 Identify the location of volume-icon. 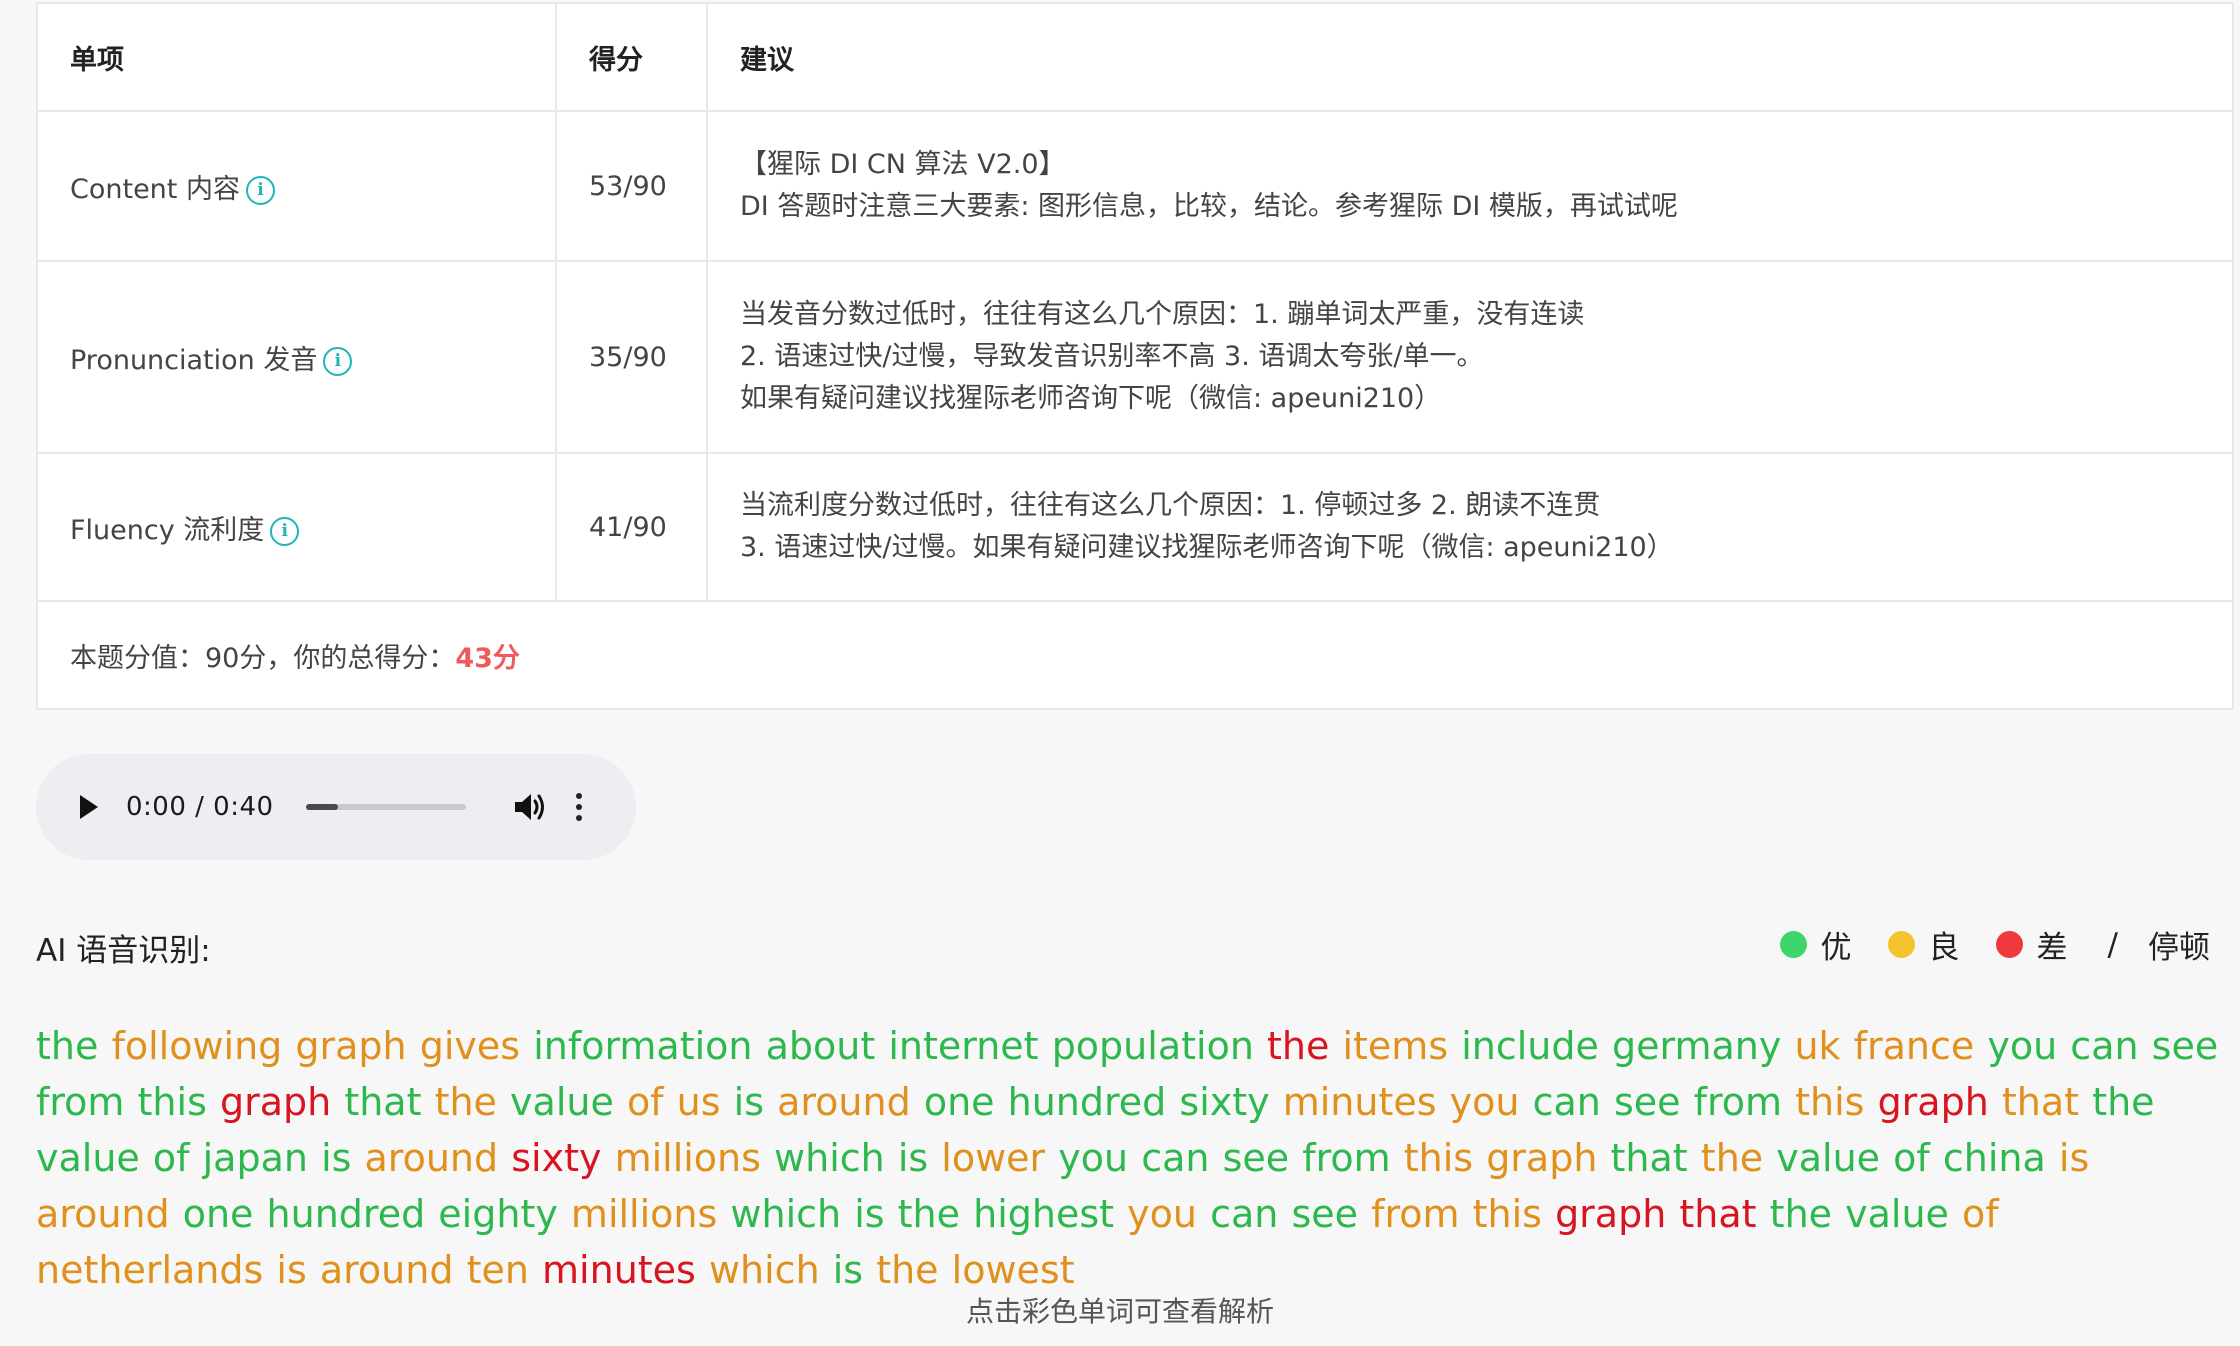
(530, 807).